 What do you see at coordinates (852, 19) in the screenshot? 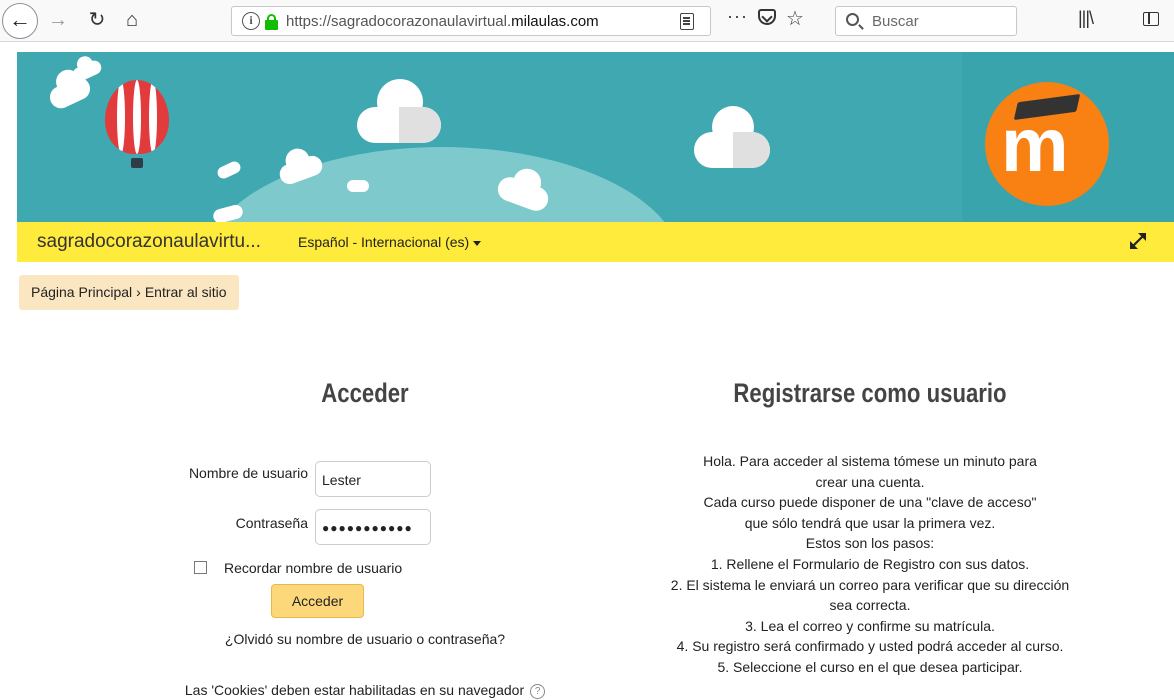
I see `search-icon` at bounding box center [852, 19].